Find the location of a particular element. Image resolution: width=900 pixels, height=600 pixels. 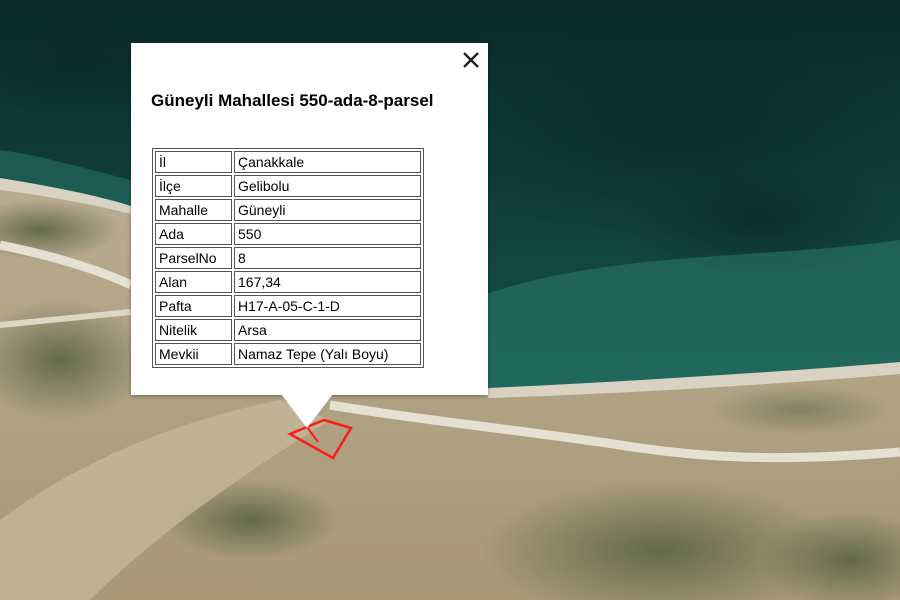

row-value: Gelibolu is located at coordinates (327, 186).